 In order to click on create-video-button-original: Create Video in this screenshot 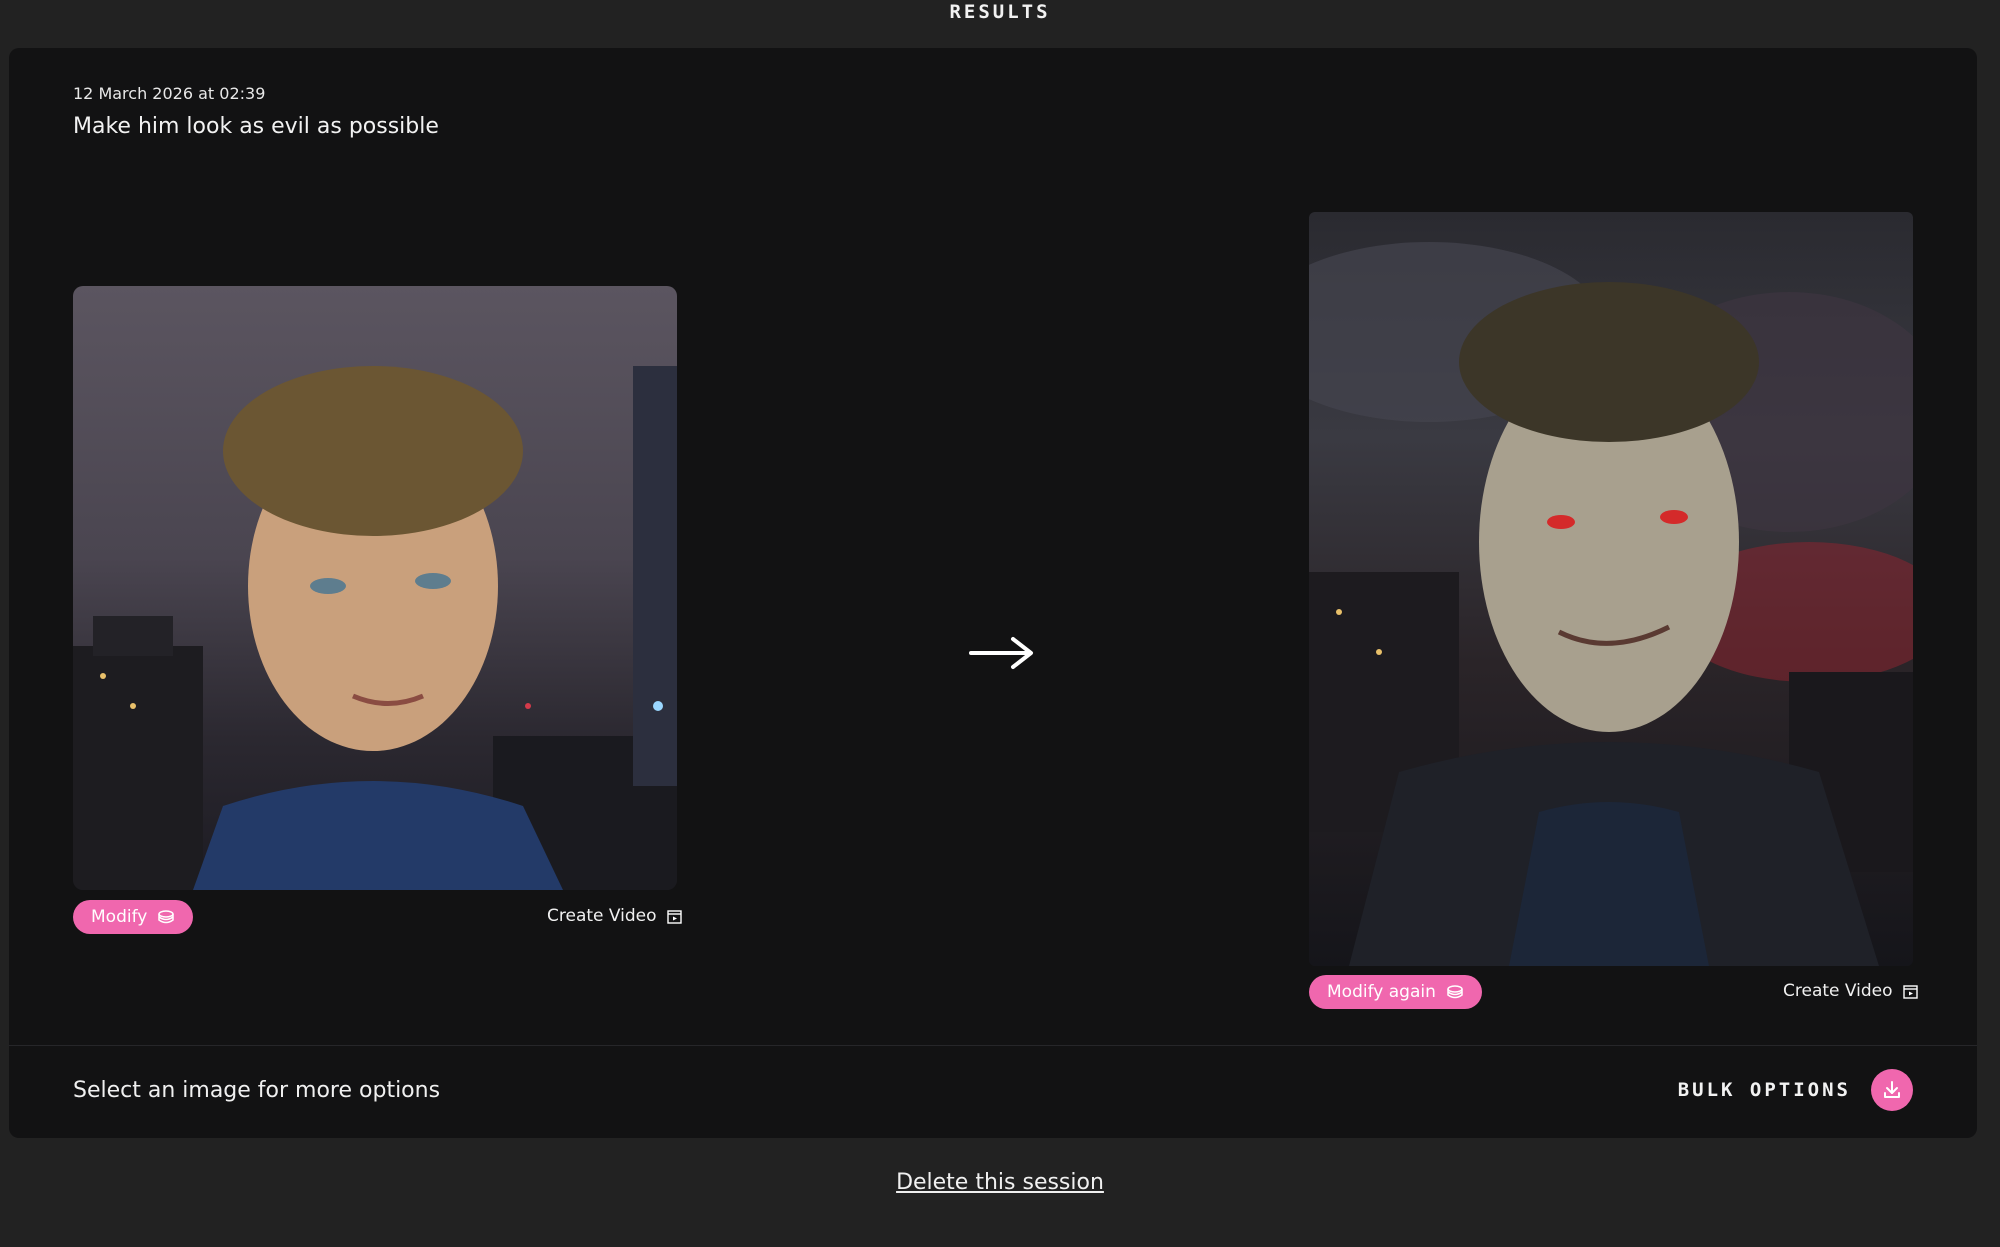, I will do `click(614, 916)`.